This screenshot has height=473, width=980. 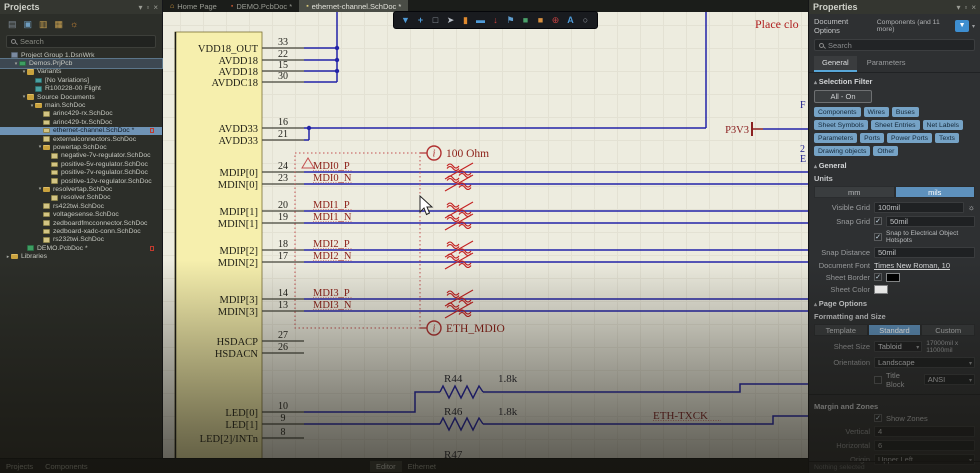 I want to click on tree-item-variant-flight: R100228-00 Flight, so click(x=81, y=89).